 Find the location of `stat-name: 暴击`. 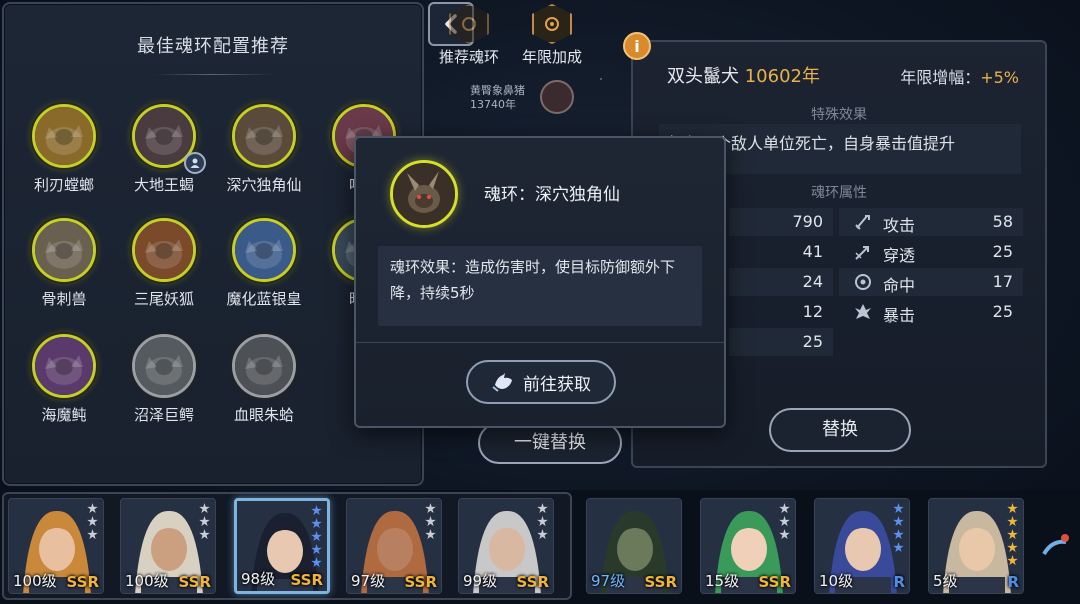

stat-name: 暴击 is located at coordinates (899, 315).